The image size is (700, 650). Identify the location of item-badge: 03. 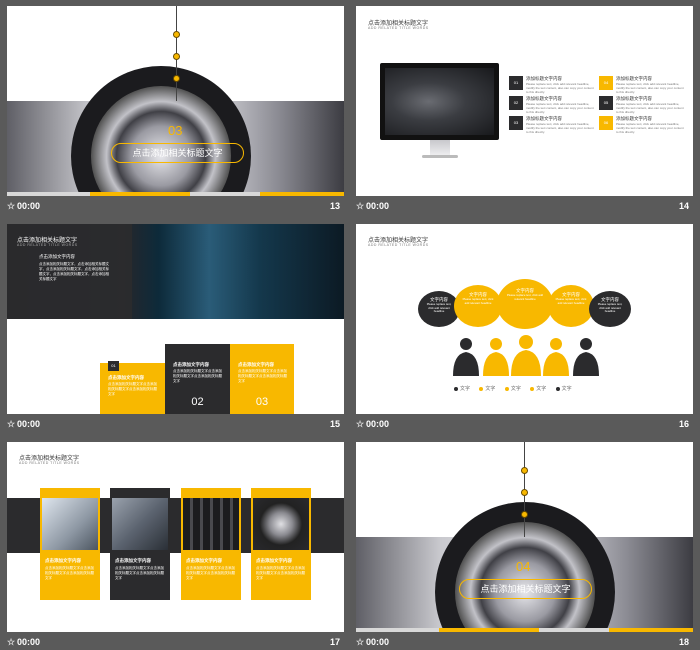
(516, 123).